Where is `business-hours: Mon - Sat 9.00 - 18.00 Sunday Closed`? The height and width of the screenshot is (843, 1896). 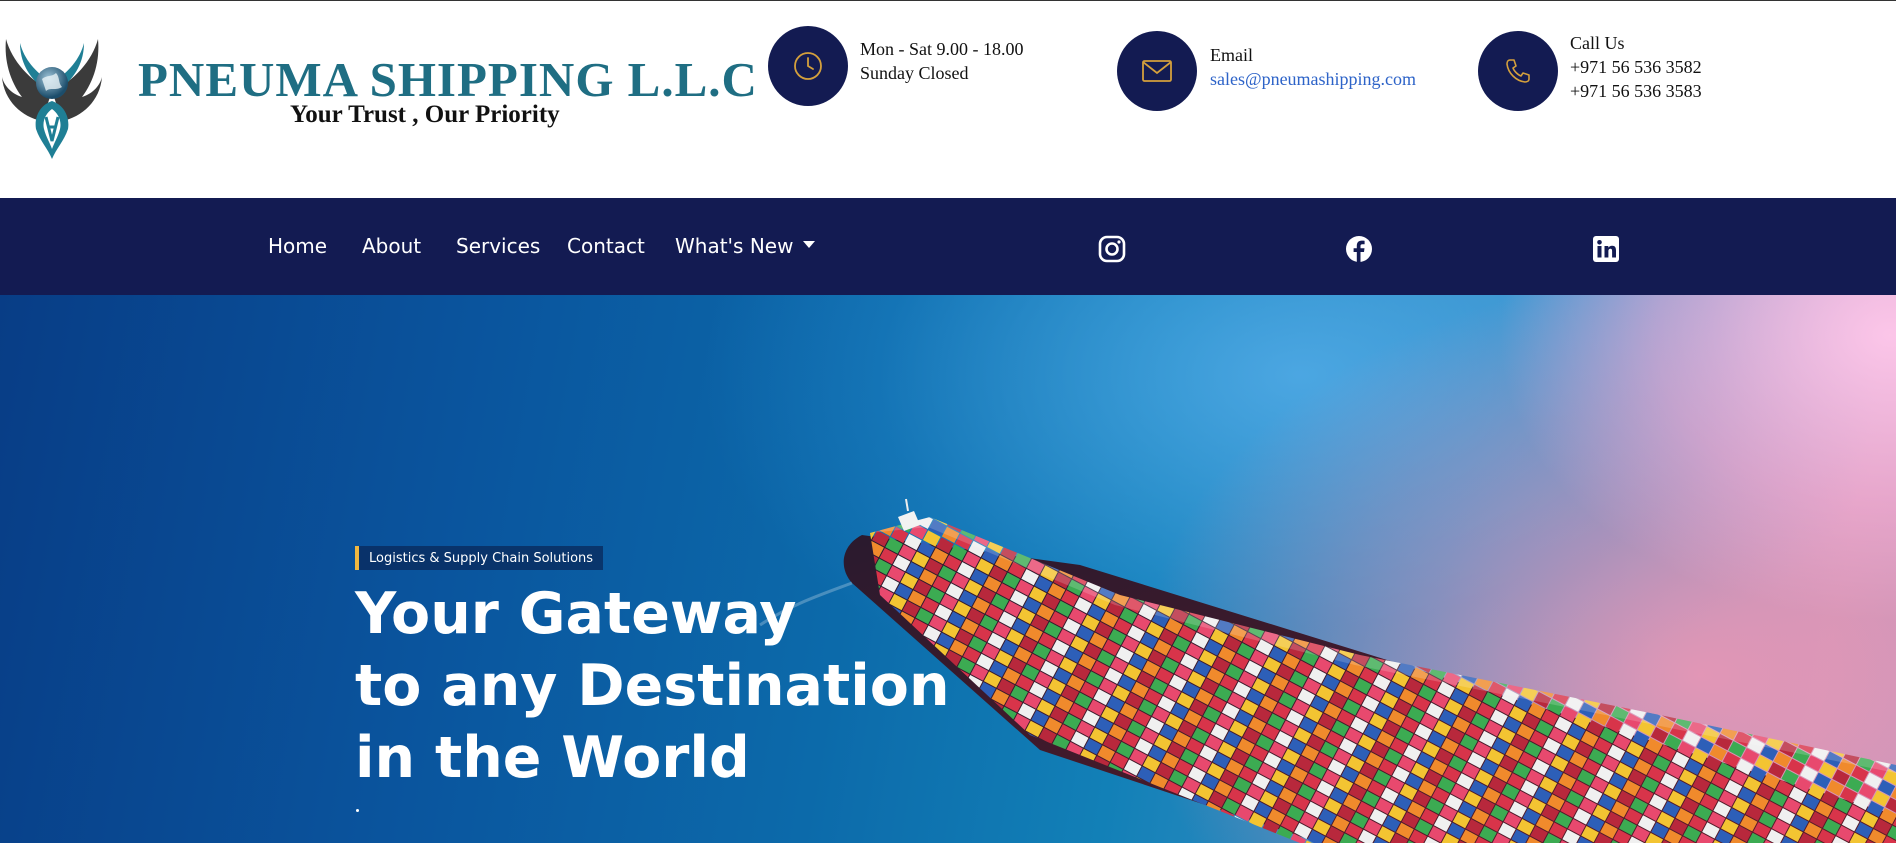
business-hours: Mon - Sat 9.00 - 18.00 Sunday Closed is located at coordinates (942, 61).